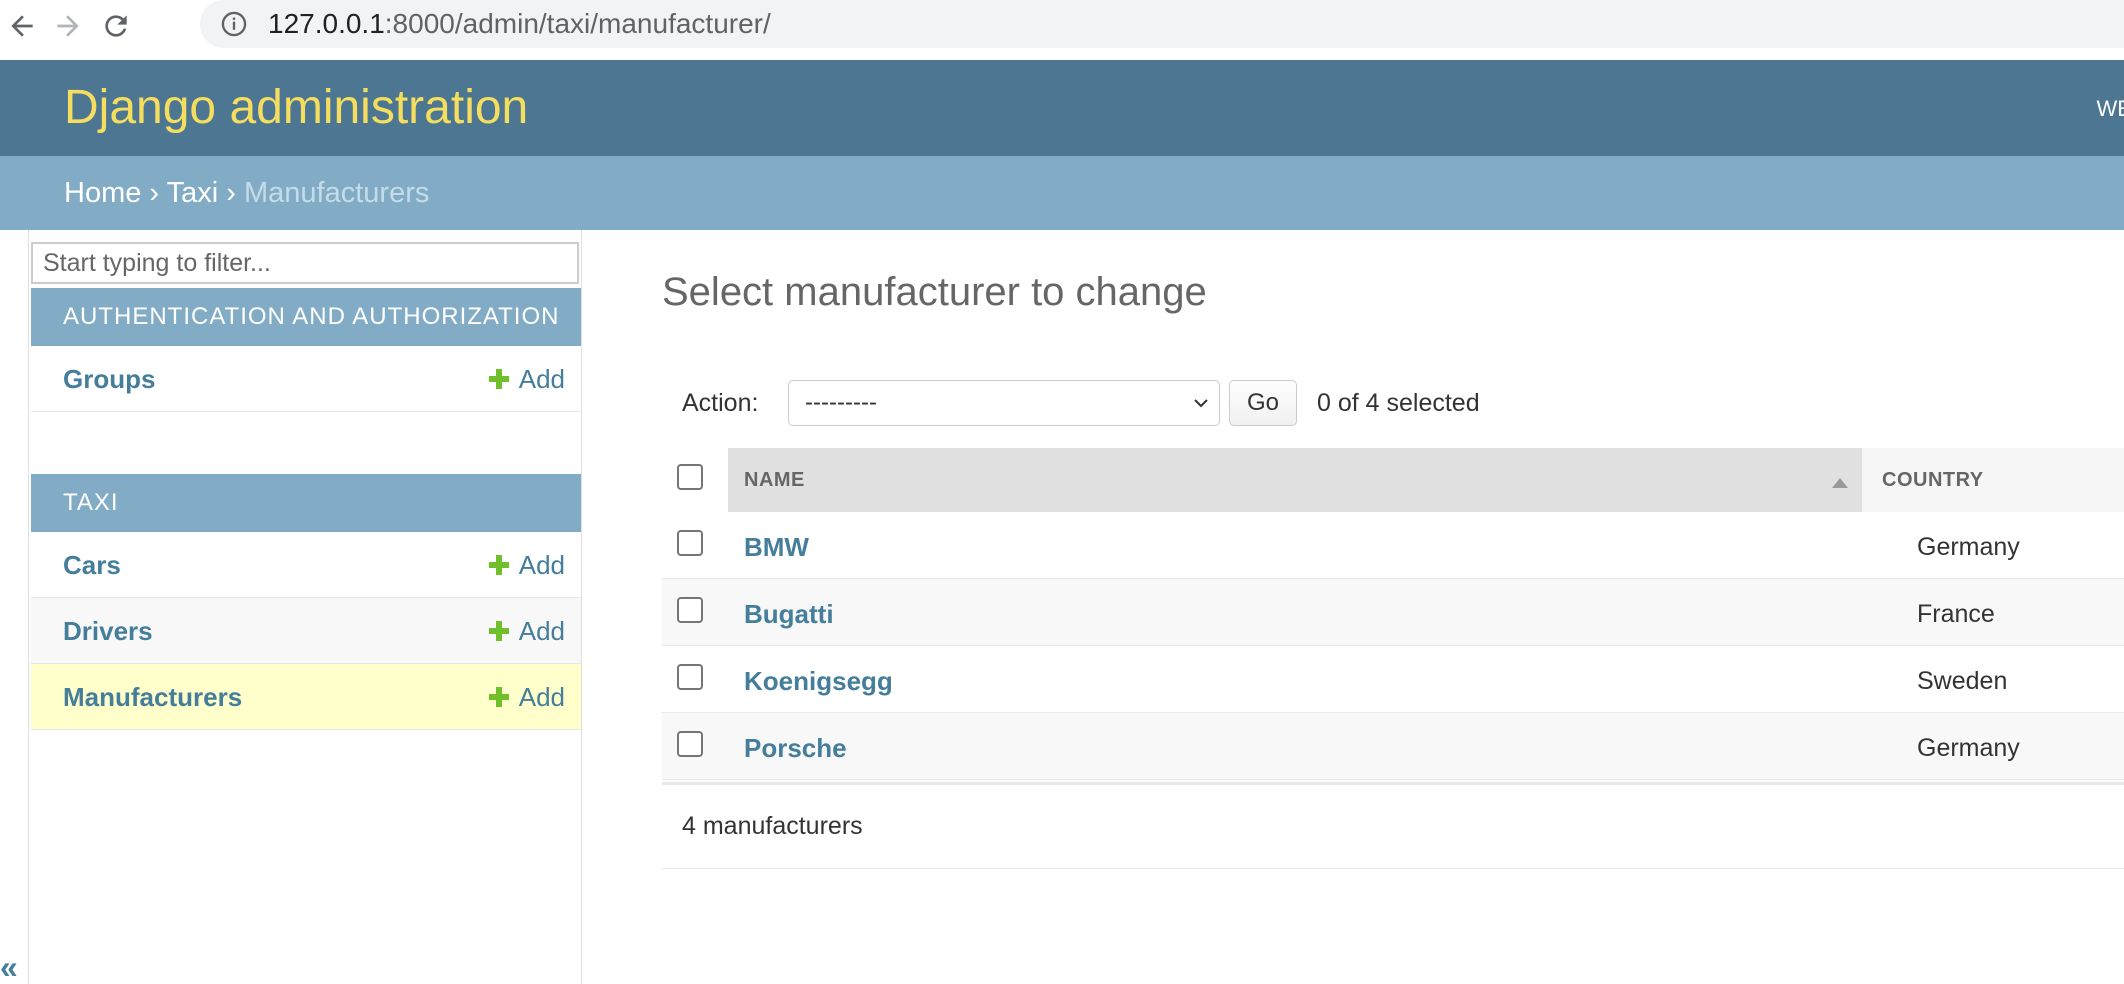  I want to click on sort-ascending-icon, so click(1840, 483).